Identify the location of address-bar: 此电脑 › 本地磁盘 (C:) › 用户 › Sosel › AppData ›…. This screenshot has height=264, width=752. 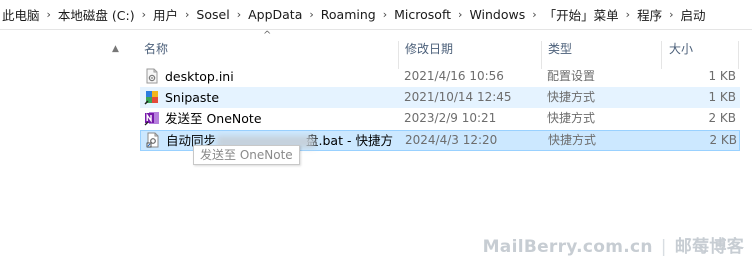
(376, 15).